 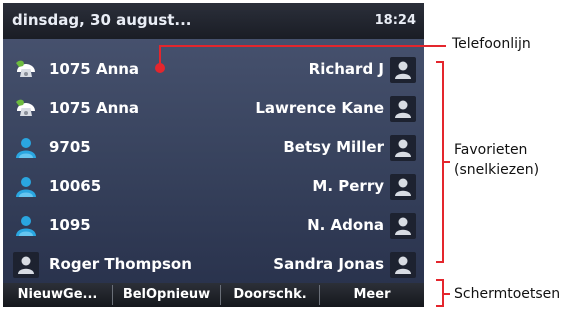 I want to click on callout-favorites-title: Favorieten, so click(x=491, y=150).